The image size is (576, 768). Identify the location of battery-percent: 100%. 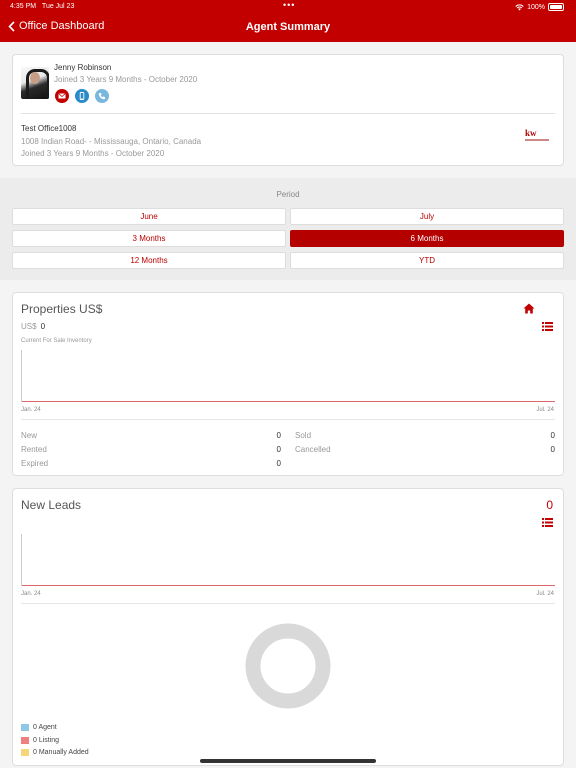
(536, 7).